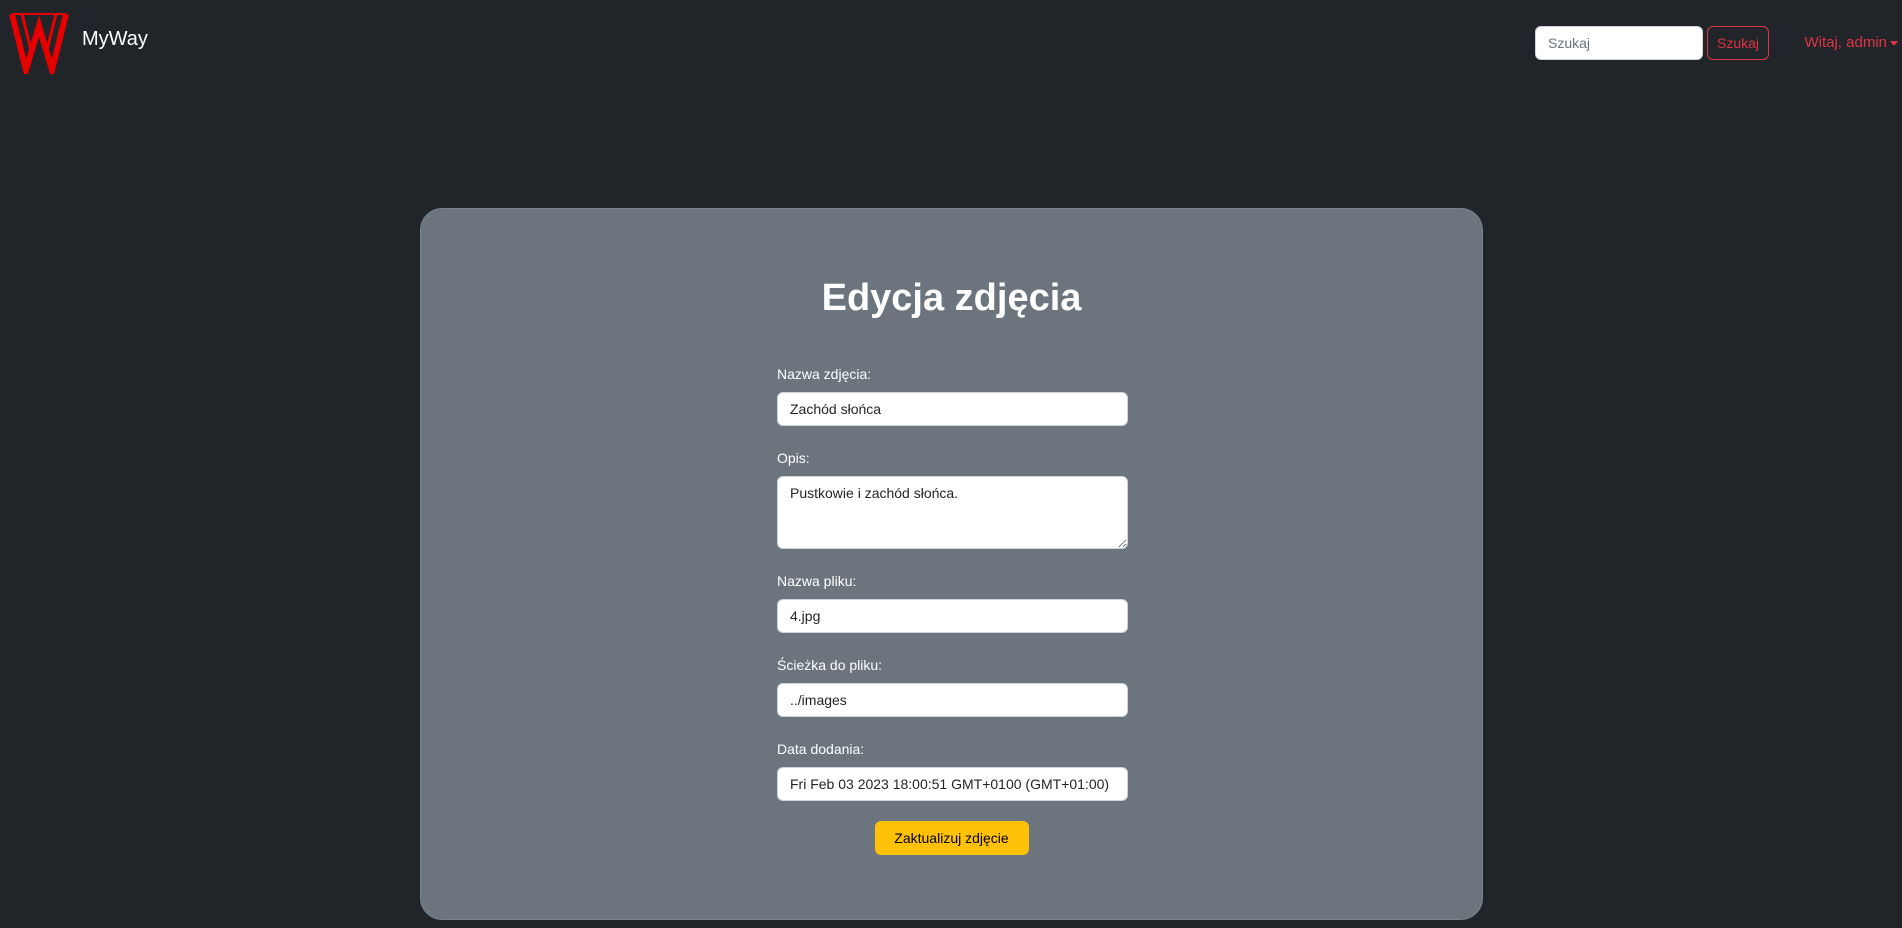  I want to click on description-textarea: Pustkowie i zachód słońca., so click(952, 512).